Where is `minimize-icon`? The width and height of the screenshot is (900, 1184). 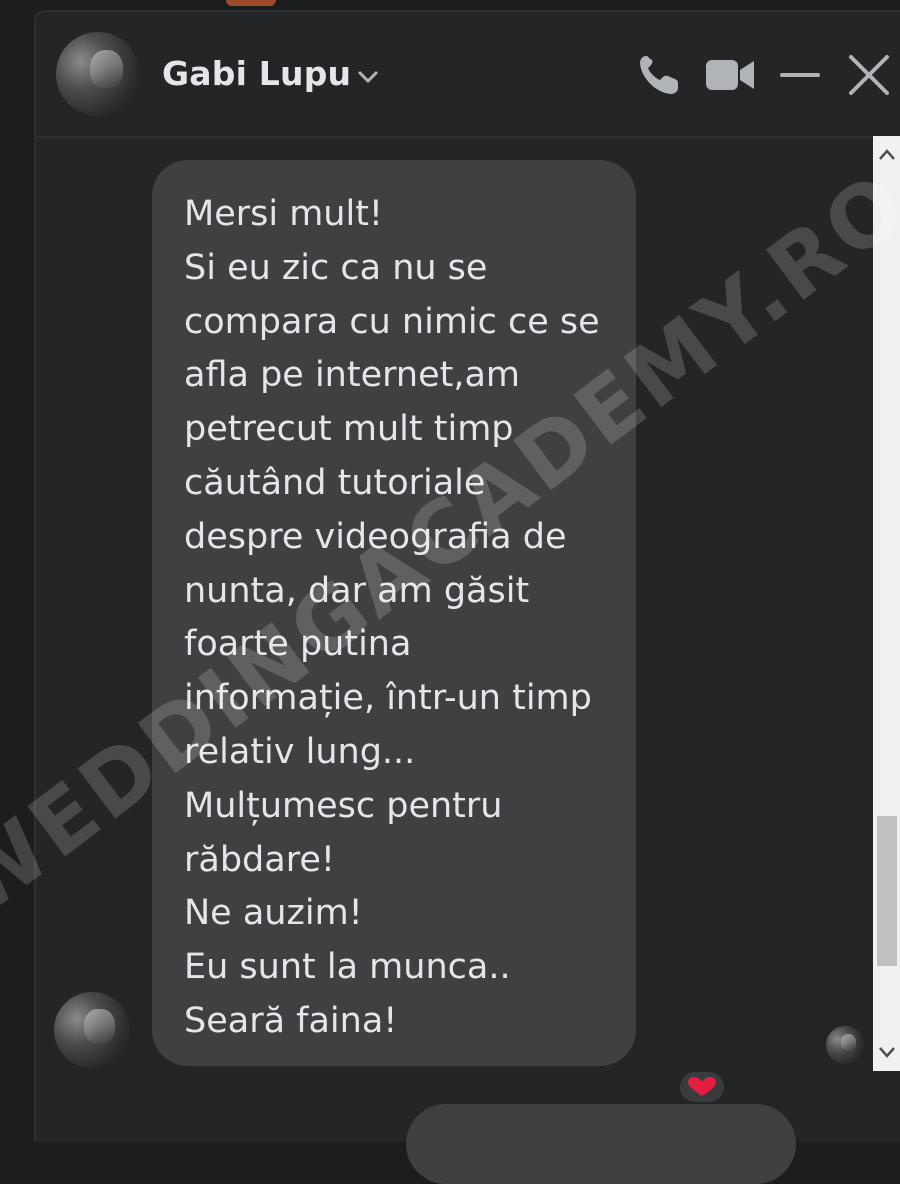 minimize-icon is located at coordinates (800, 75).